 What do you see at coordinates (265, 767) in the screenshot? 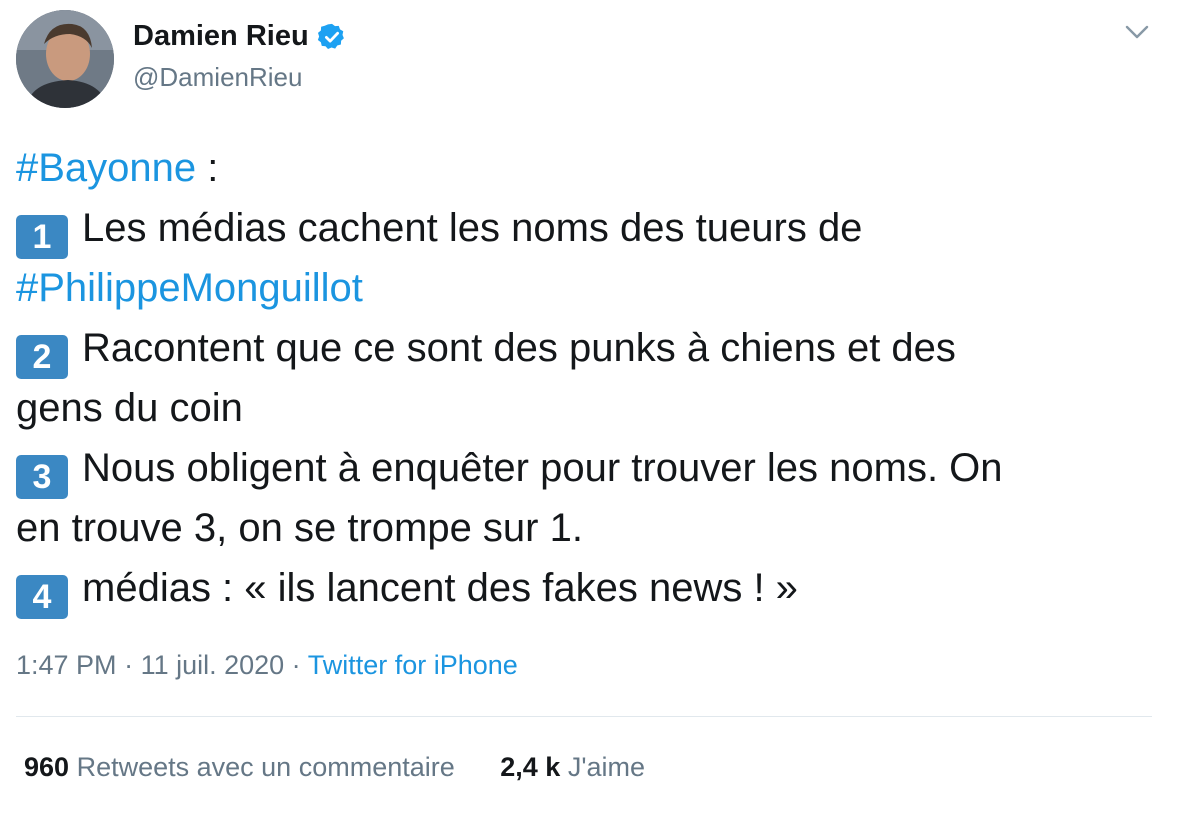
I see `retweets-label: Retweets avec un commentaire` at bounding box center [265, 767].